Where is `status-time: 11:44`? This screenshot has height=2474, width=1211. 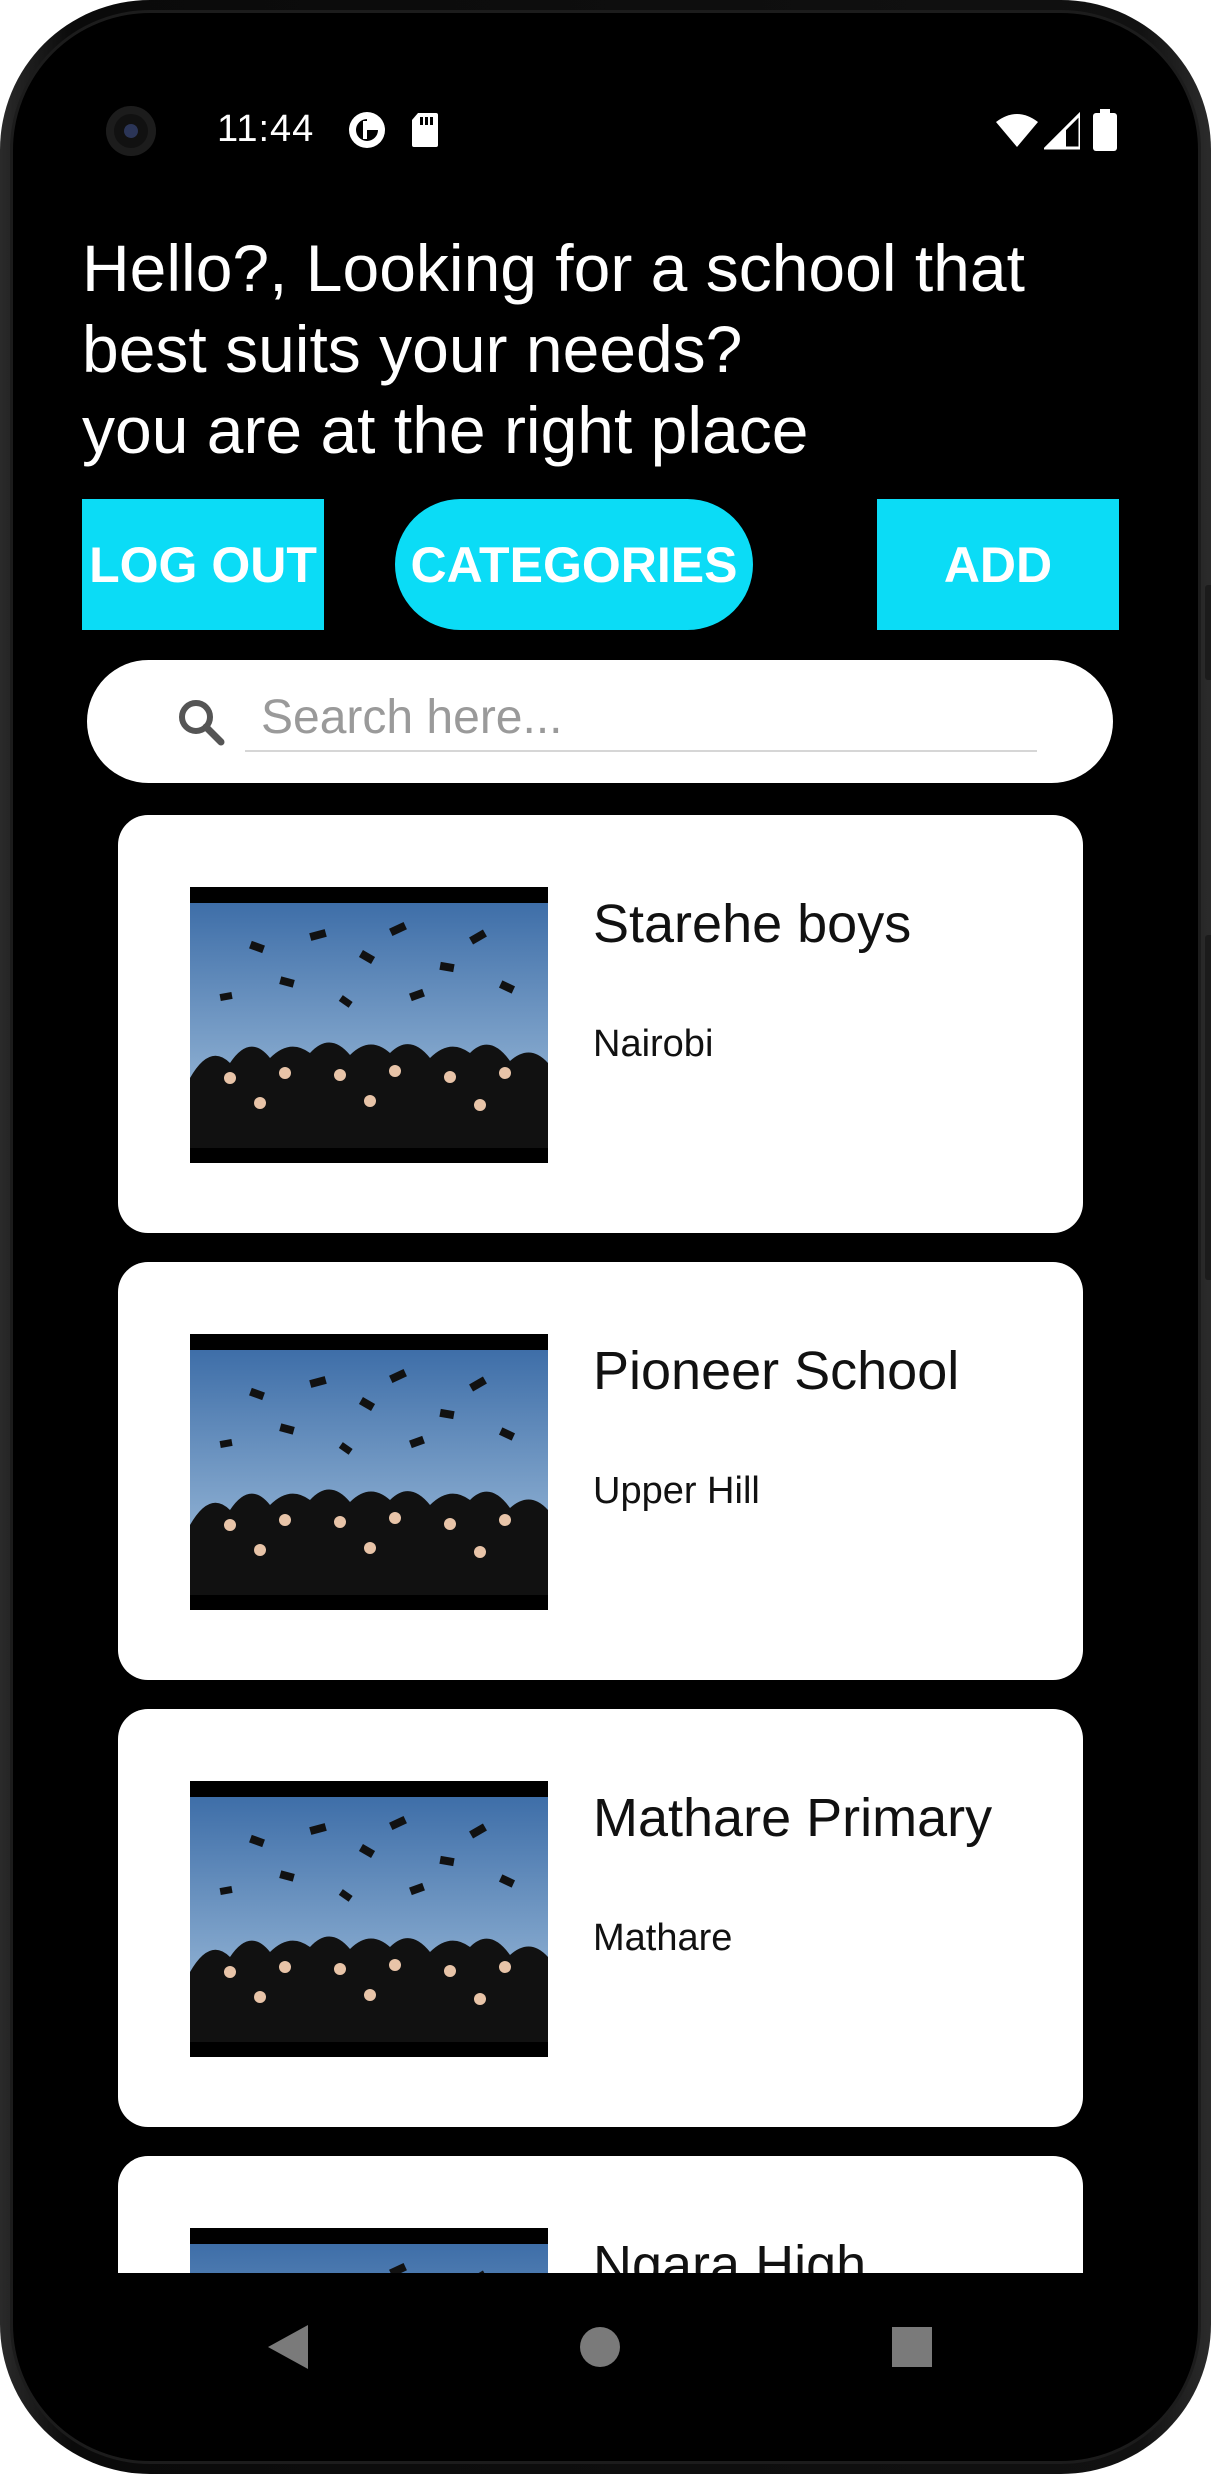 status-time: 11:44 is located at coordinates (266, 129).